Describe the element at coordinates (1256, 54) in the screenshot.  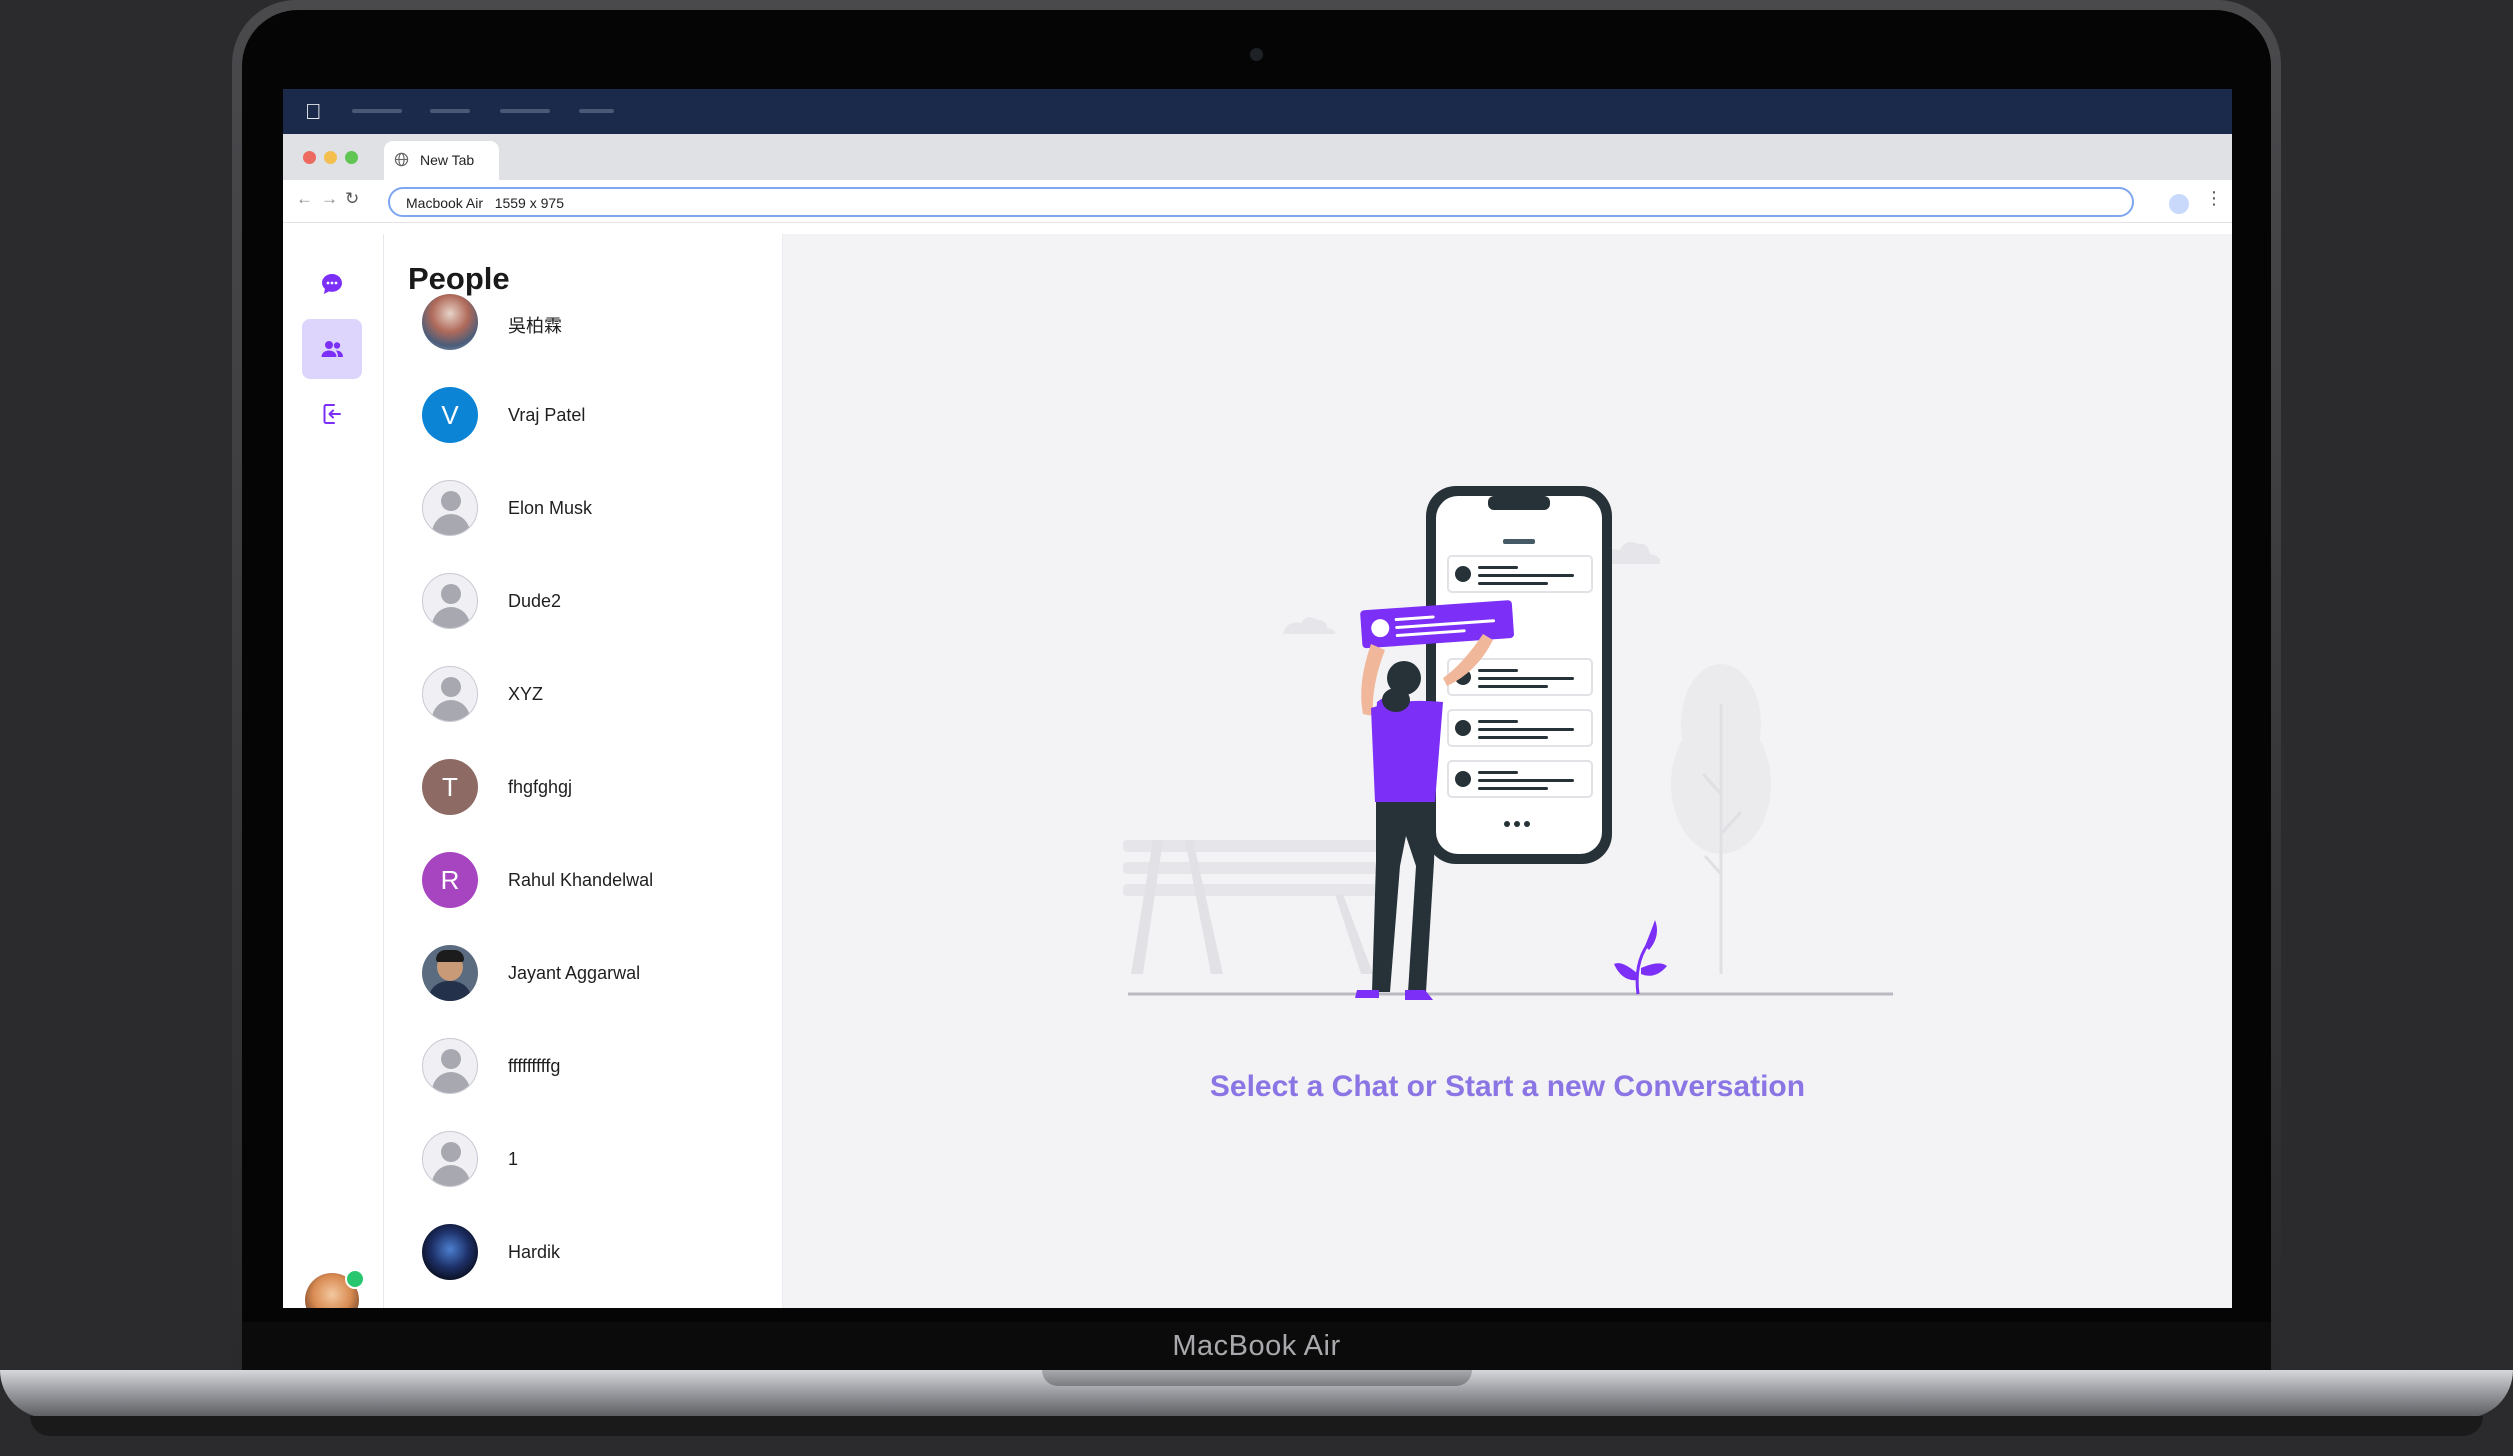
I see `webcam` at that location.